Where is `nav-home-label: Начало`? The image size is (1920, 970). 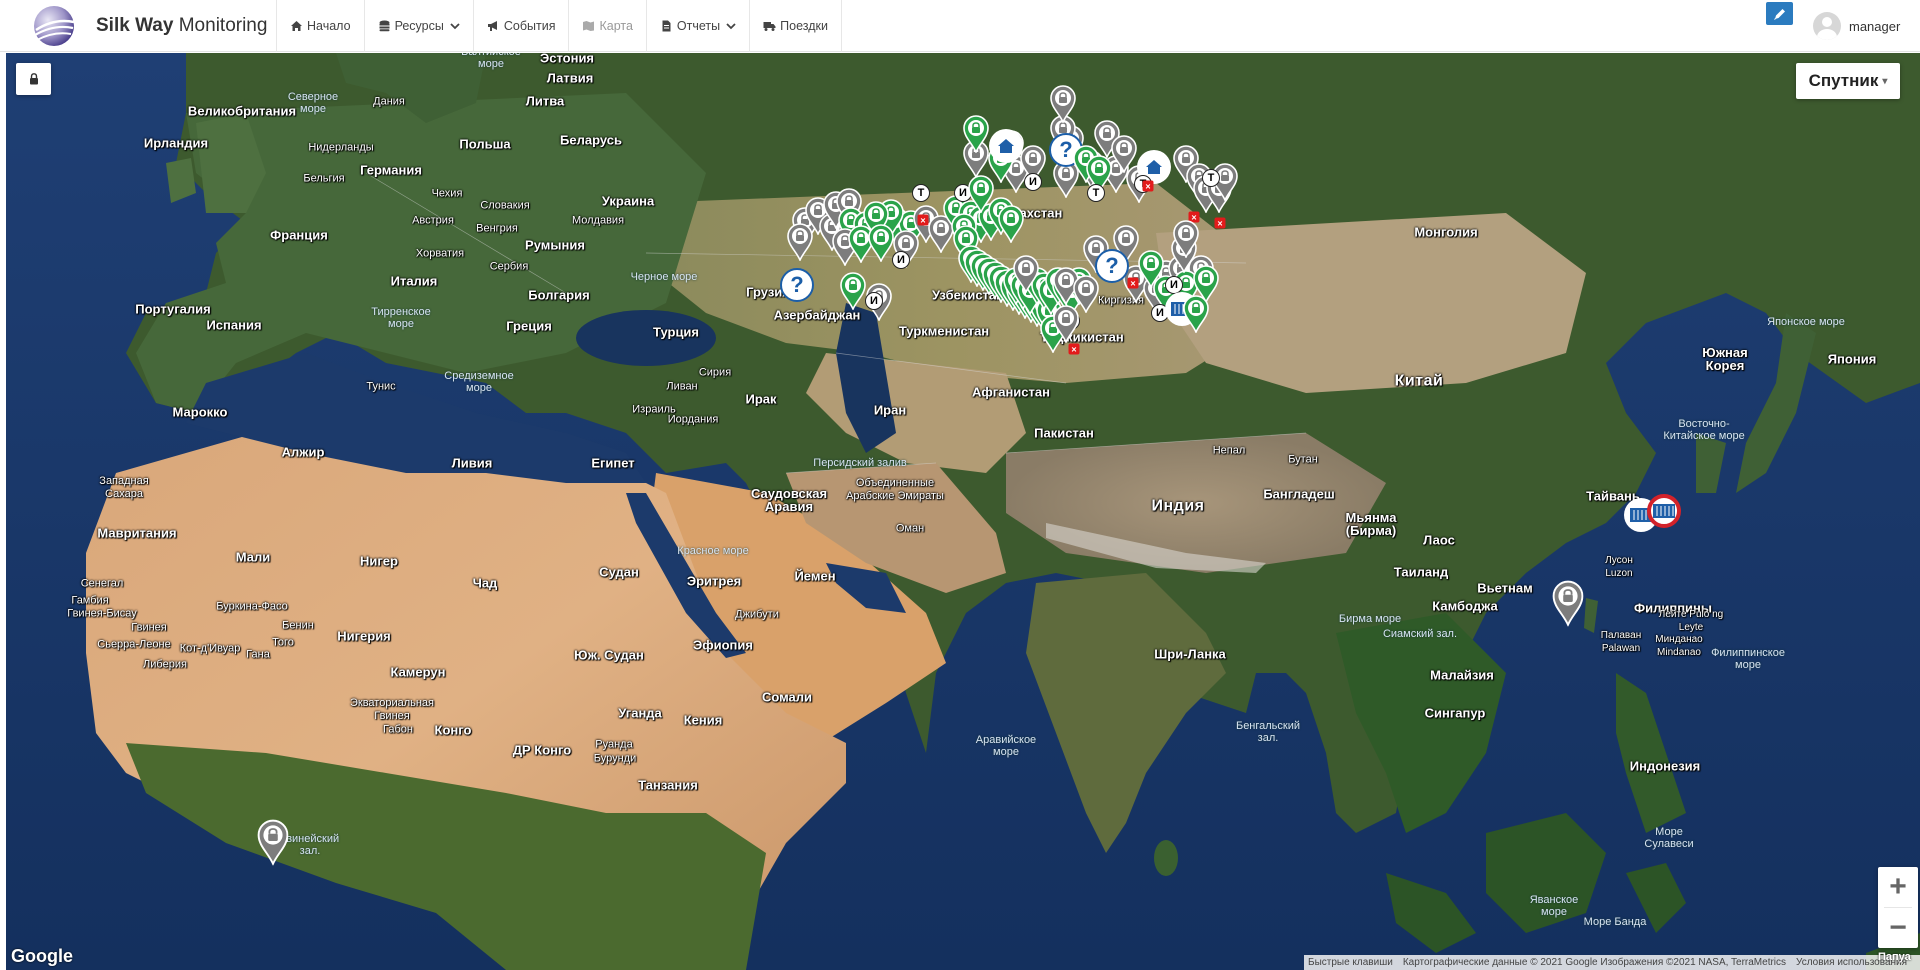
nav-home-label: Начало is located at coordinates (329, 26).